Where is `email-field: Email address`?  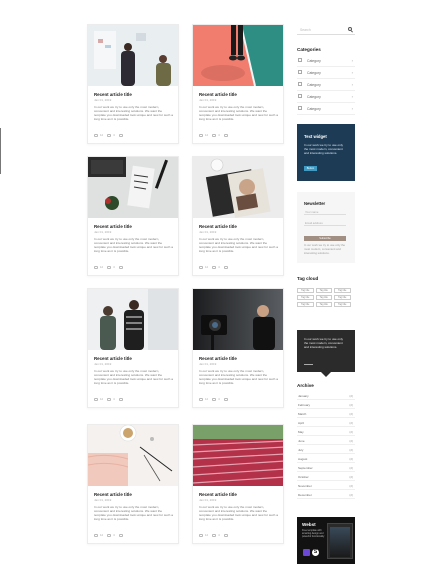 email-field: Email address is located at coordinates (325, 223).